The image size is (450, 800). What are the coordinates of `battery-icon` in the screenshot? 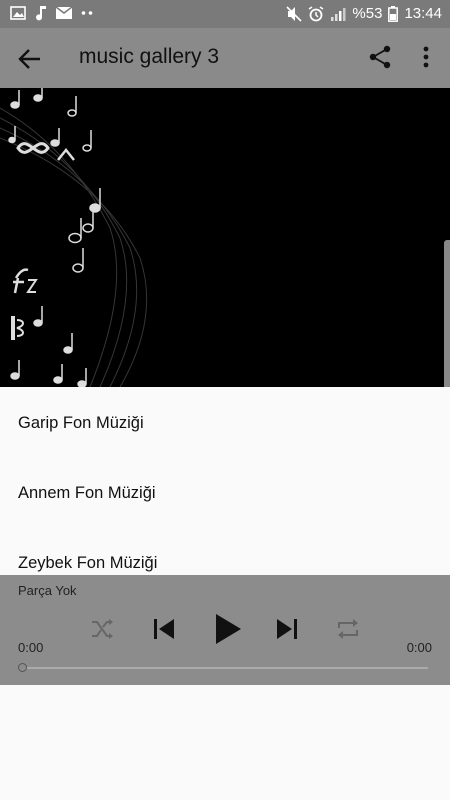 It's located at (393, 13).